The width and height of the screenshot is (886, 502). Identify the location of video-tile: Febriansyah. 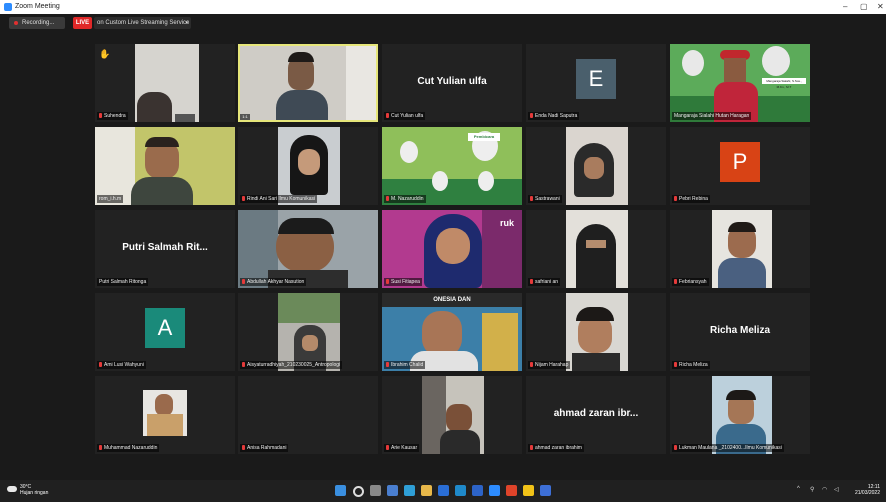
(740, 249).